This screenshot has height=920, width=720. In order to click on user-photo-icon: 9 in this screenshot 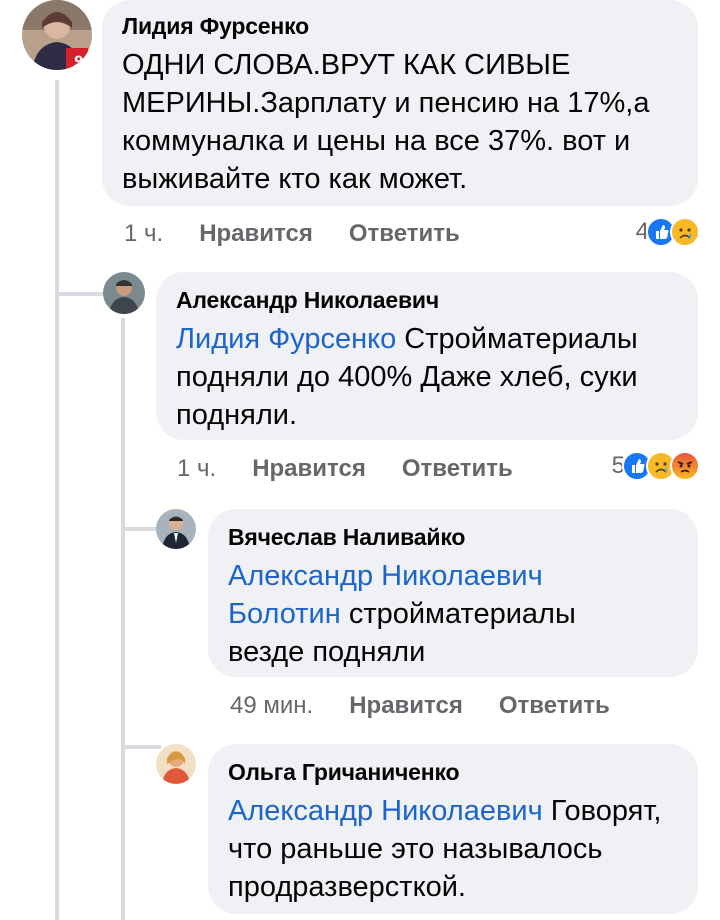, I will do `click(57, 35)`.